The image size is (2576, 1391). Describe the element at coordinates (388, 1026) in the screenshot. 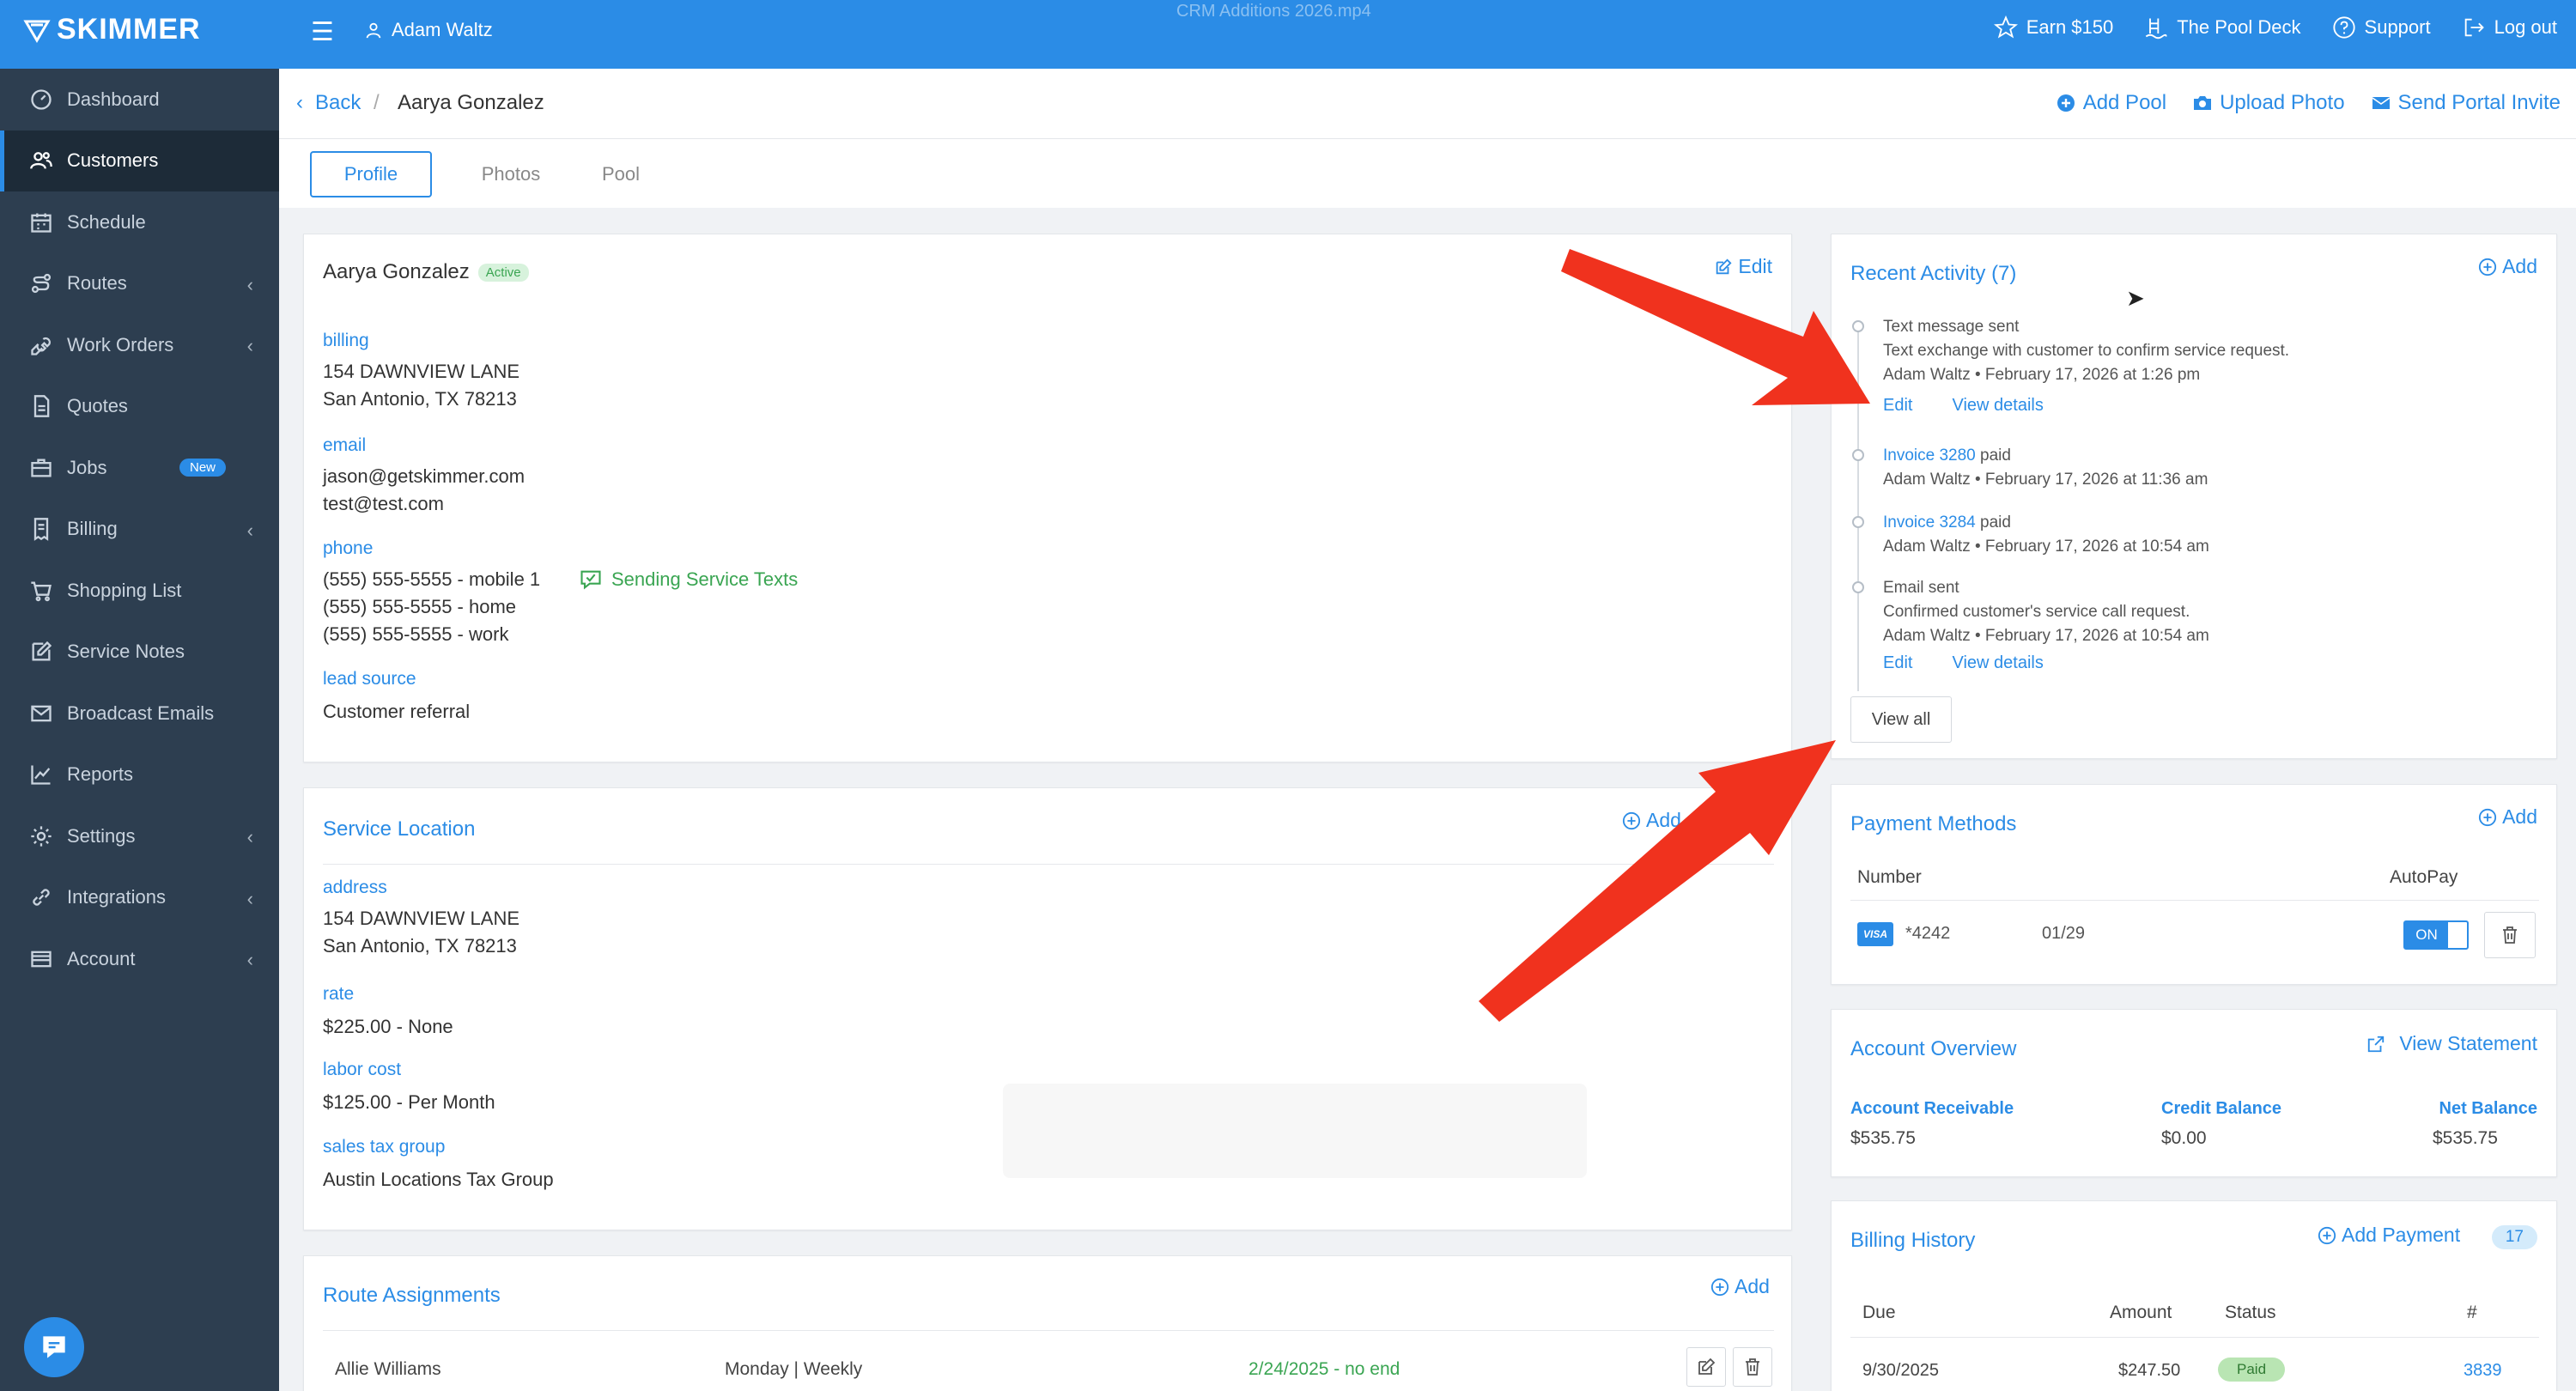

I see `rate-value: $225.00 - None` at that location.